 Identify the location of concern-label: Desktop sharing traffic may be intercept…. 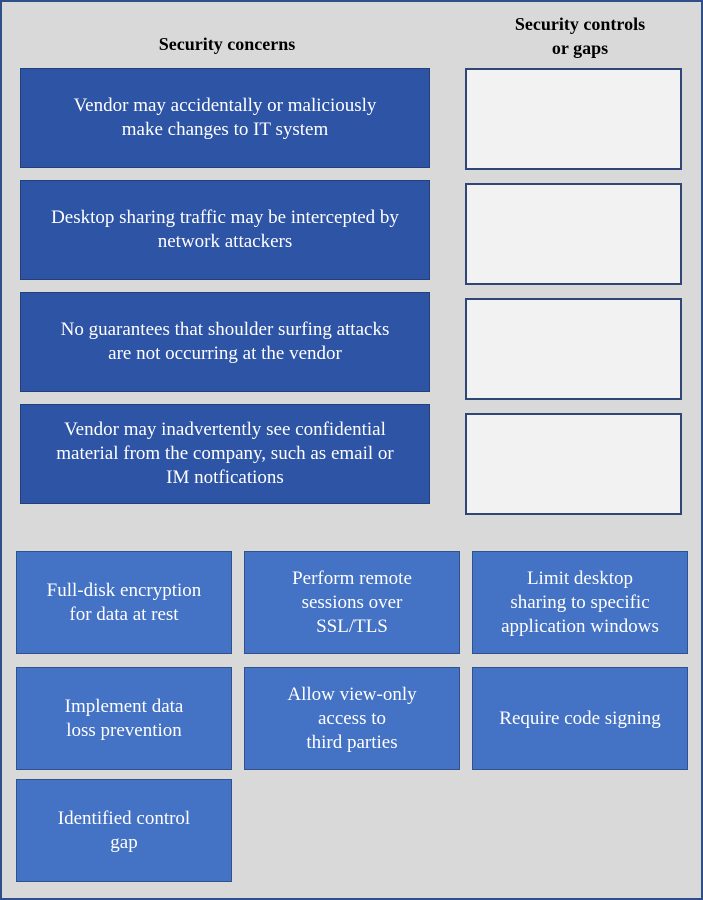
(225, 229).